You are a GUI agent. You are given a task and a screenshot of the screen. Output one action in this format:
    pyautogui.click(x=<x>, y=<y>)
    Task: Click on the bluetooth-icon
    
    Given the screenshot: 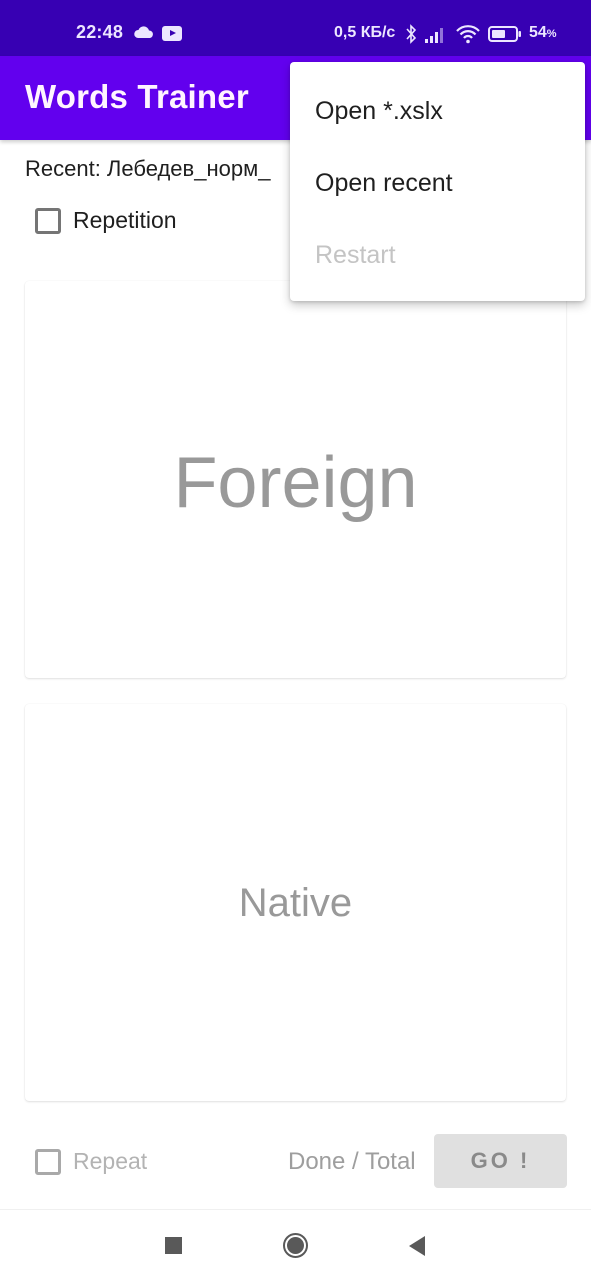 What is the action you would take?
    pyautogui.click(x=411, y=34)
    